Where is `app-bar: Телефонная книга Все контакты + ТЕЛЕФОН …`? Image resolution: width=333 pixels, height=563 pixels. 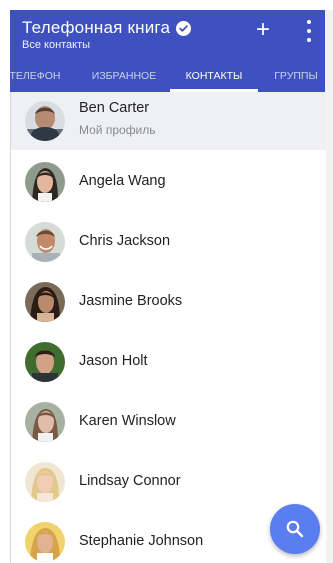 app-bar: Телефонная книга Все контакты + ТЕЛЕФОН … is located at coordinates (167, 51).